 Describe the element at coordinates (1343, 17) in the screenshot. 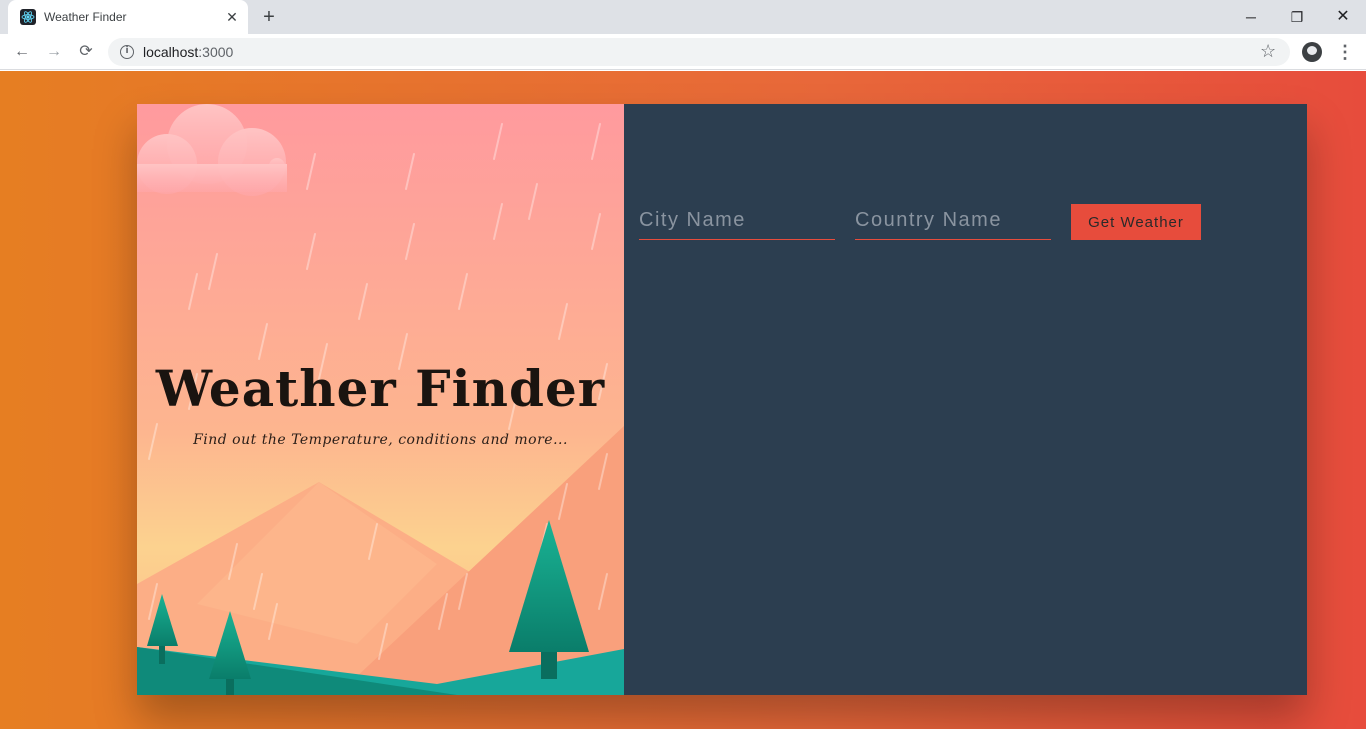

I see `close-window-icon: ✕` at that location.